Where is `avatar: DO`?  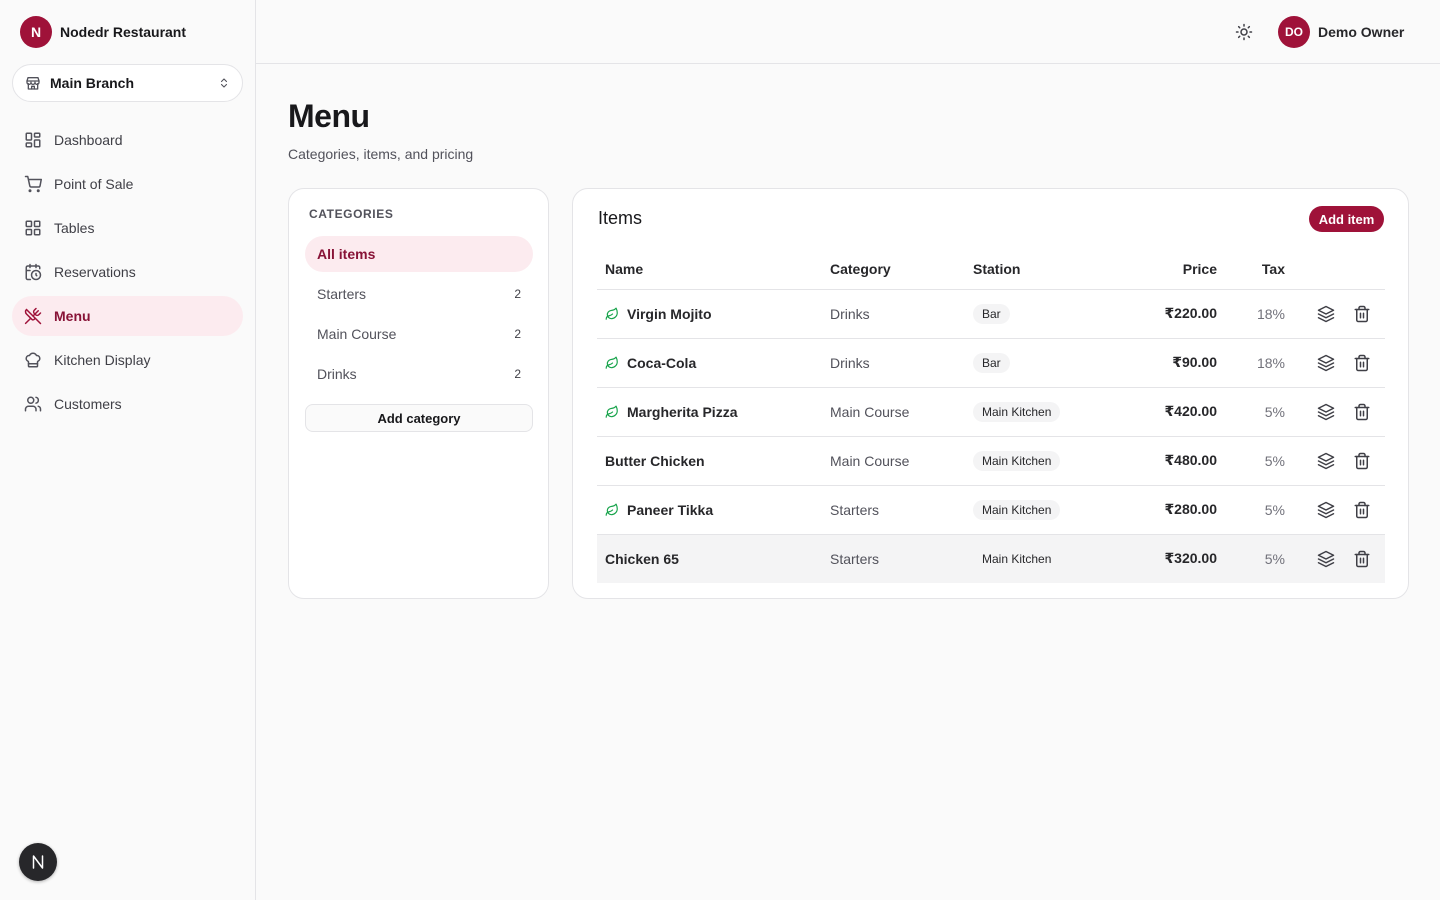 avatar: DO is located at coordinates (1294, 32).